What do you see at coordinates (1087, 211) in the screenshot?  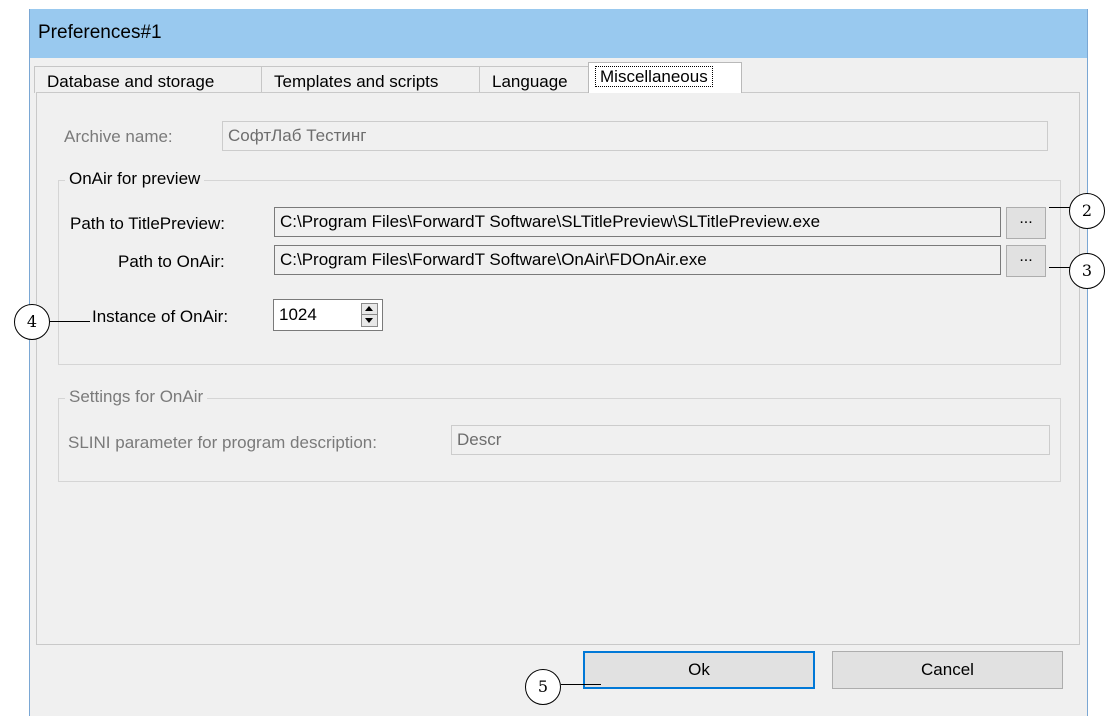 I see `callout-2: 2` at bounding box center [1087, 211].